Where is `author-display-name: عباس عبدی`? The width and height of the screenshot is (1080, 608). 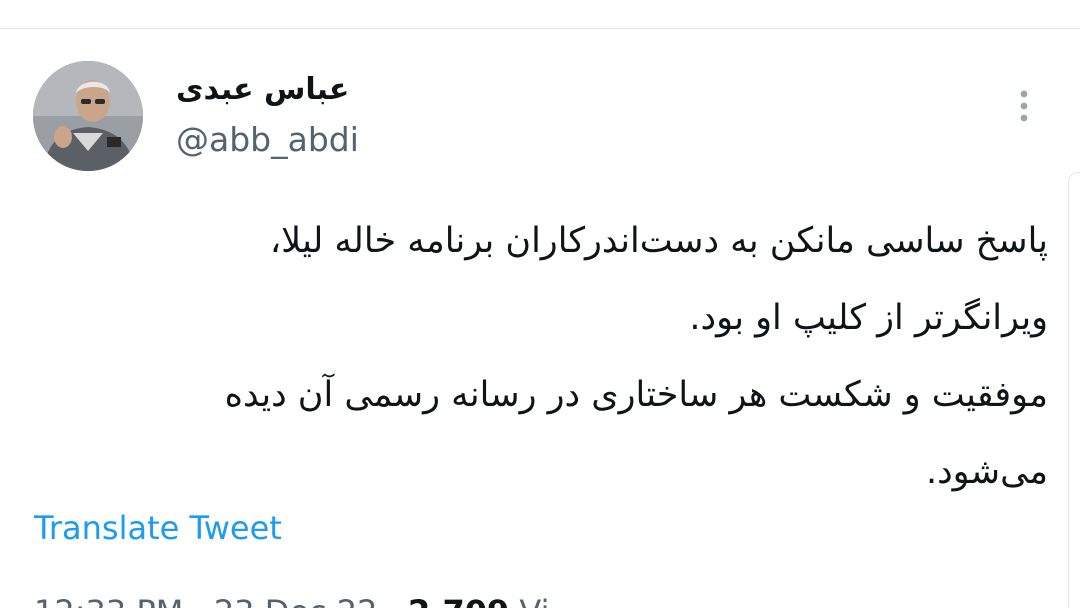 author-display-name: عباس عبدی is located at coordinates (271, 90).